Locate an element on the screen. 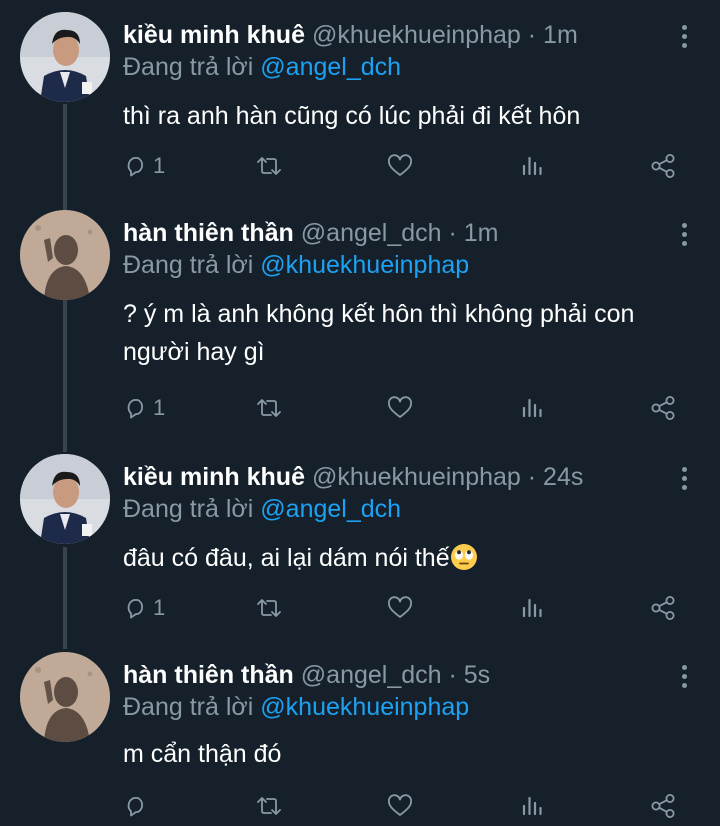  tweet-actions is located at coordinates (360, 806).